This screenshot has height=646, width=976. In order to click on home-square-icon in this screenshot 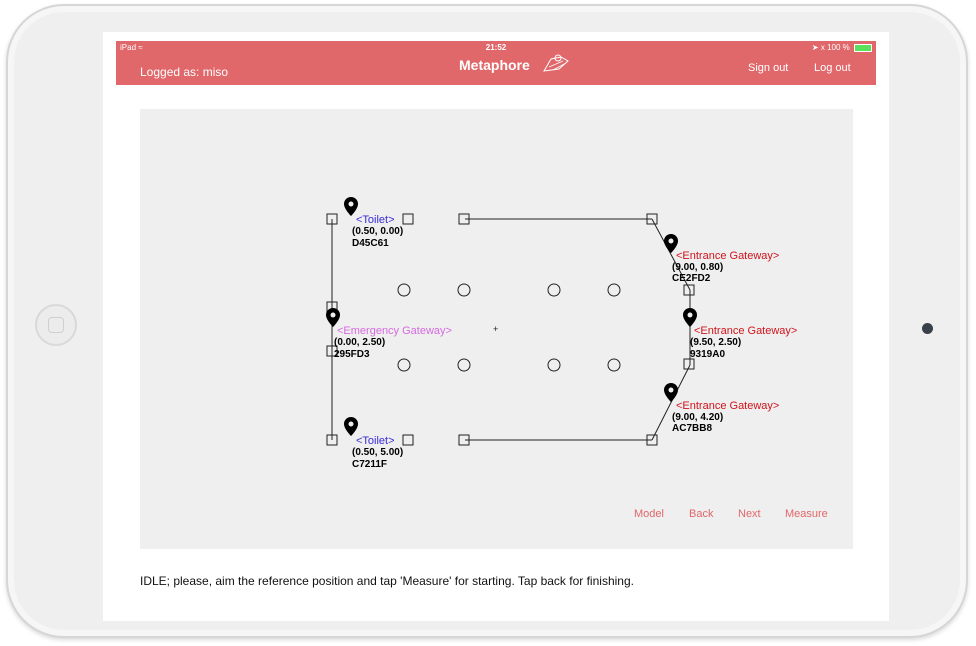, I will do `click(56, 325)`.